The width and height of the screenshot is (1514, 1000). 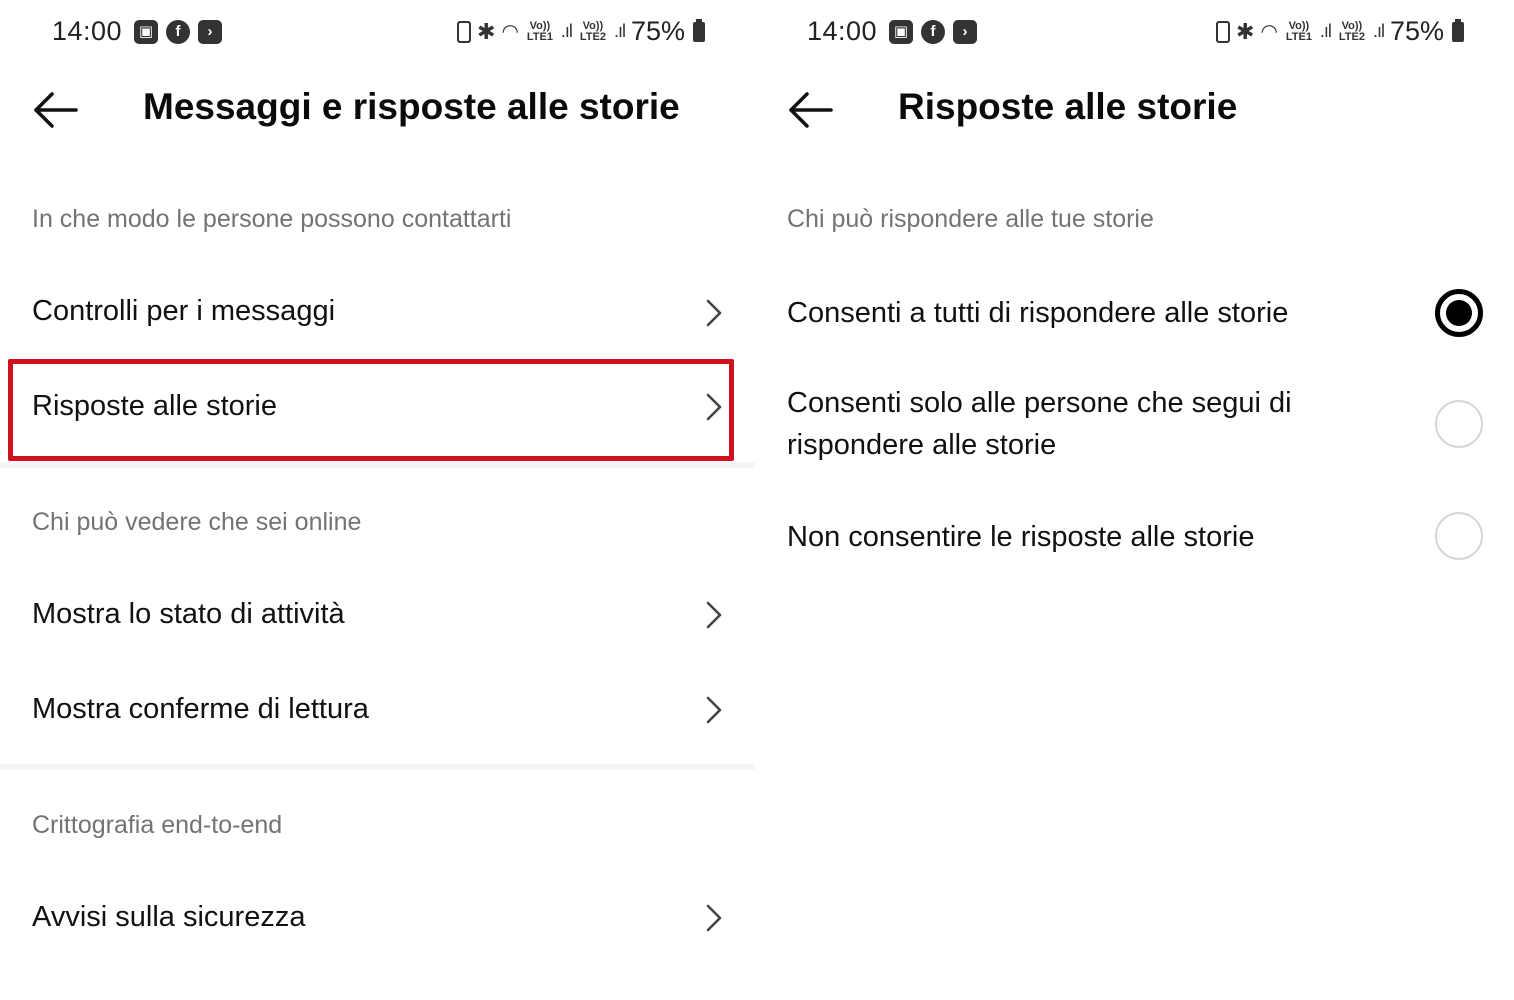 I want to click on menu-item-label: Controlli per i messaggi, so click(x=184, y=311).